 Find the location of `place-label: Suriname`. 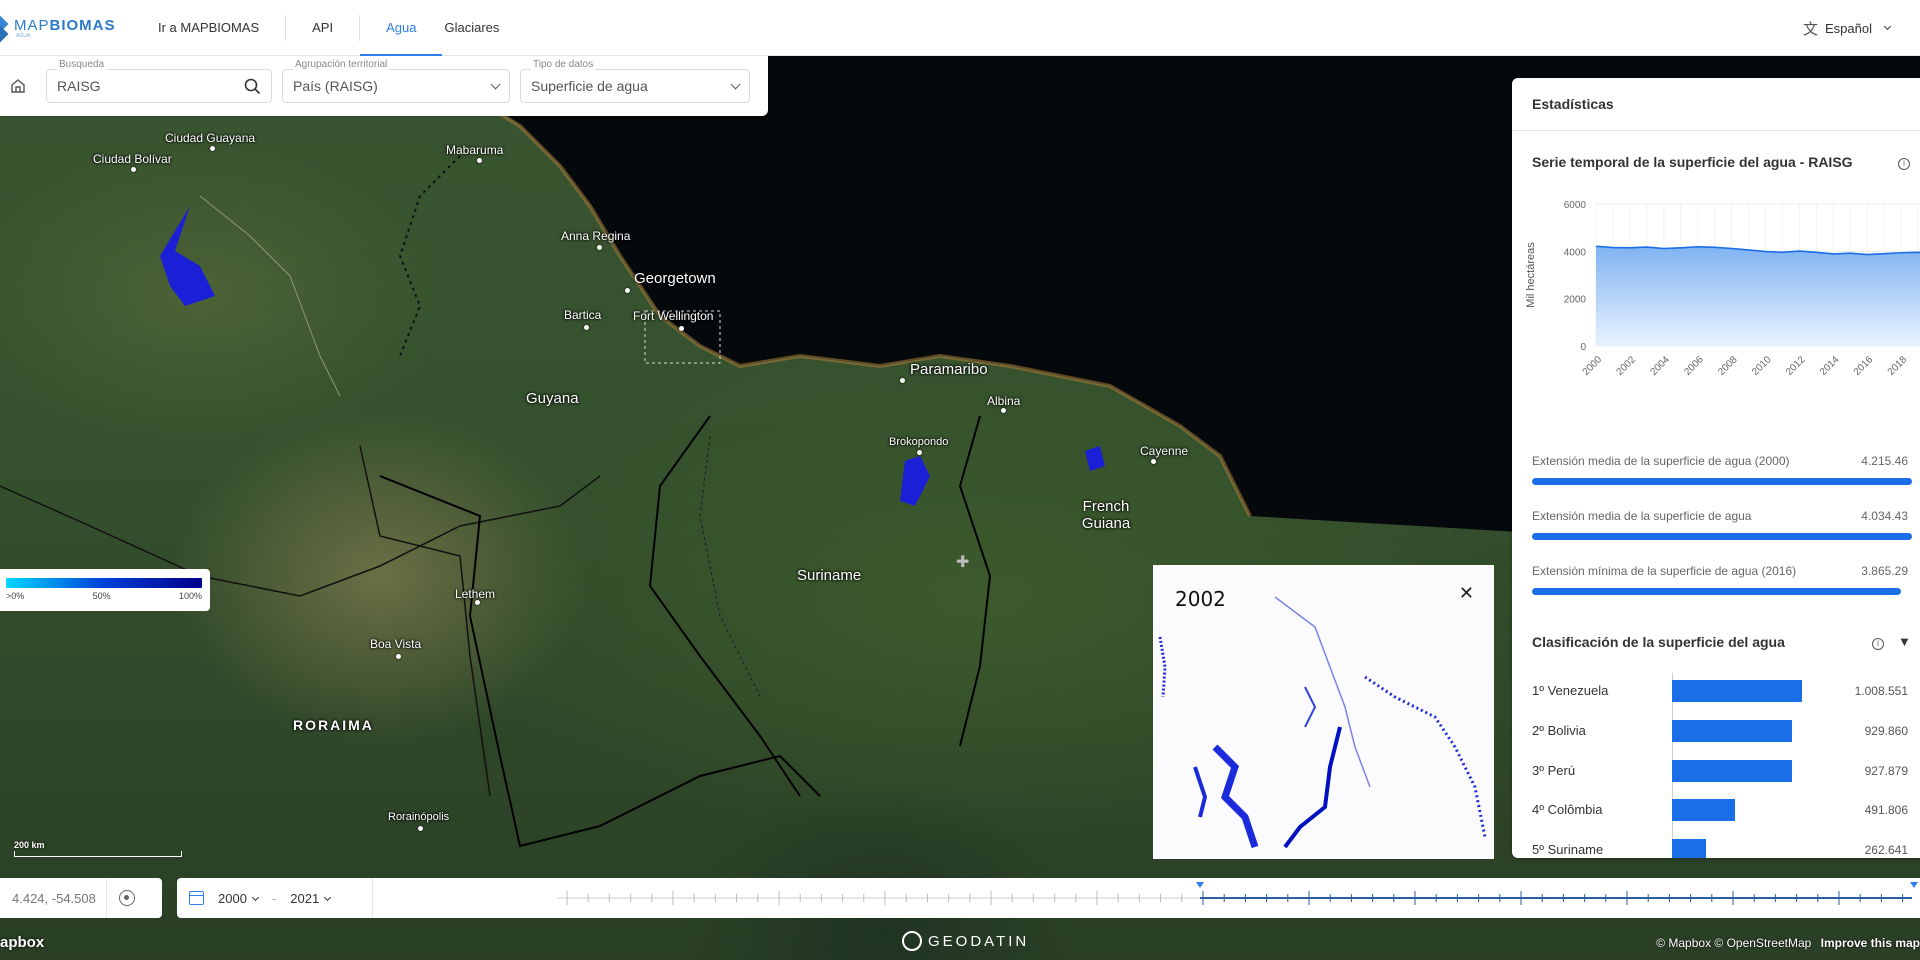

place-label: Suriname is located at coordinates (829, 575).